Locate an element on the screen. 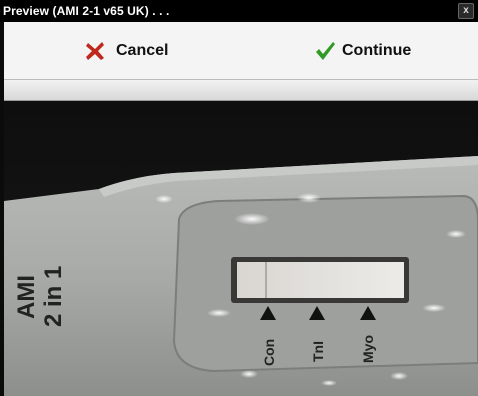 The width and height of the screenshot is (478, 396). marker-label-myo: Myo is located at coordinates (368, 349).